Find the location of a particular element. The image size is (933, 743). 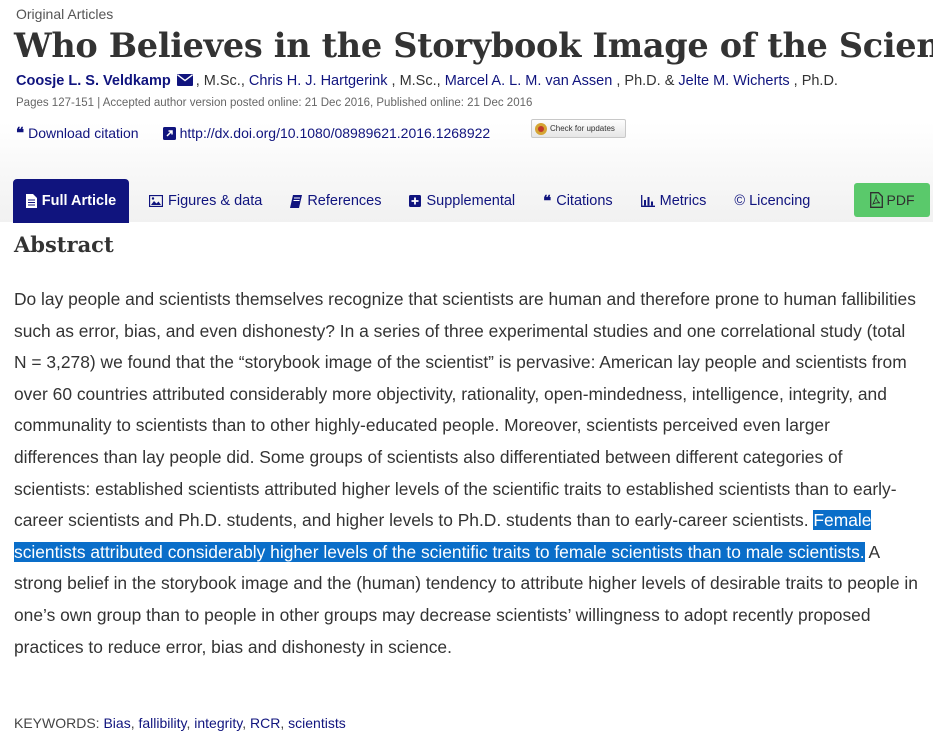

author-link: Jelte M. Wicherts is located at coordinates (733, 81).